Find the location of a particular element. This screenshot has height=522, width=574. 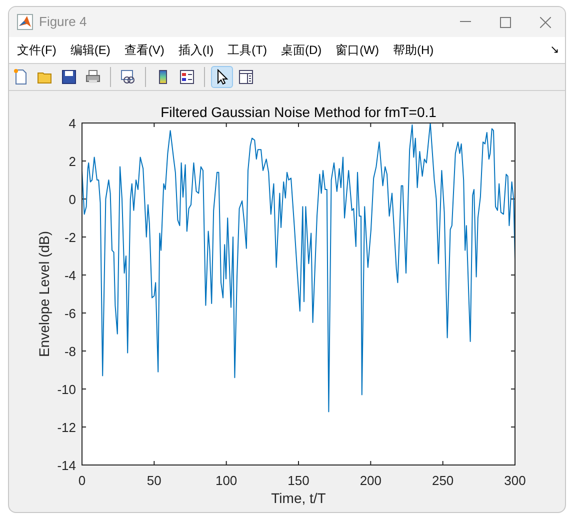

y-tick-label: -12 is located at coordinates (66, 427).